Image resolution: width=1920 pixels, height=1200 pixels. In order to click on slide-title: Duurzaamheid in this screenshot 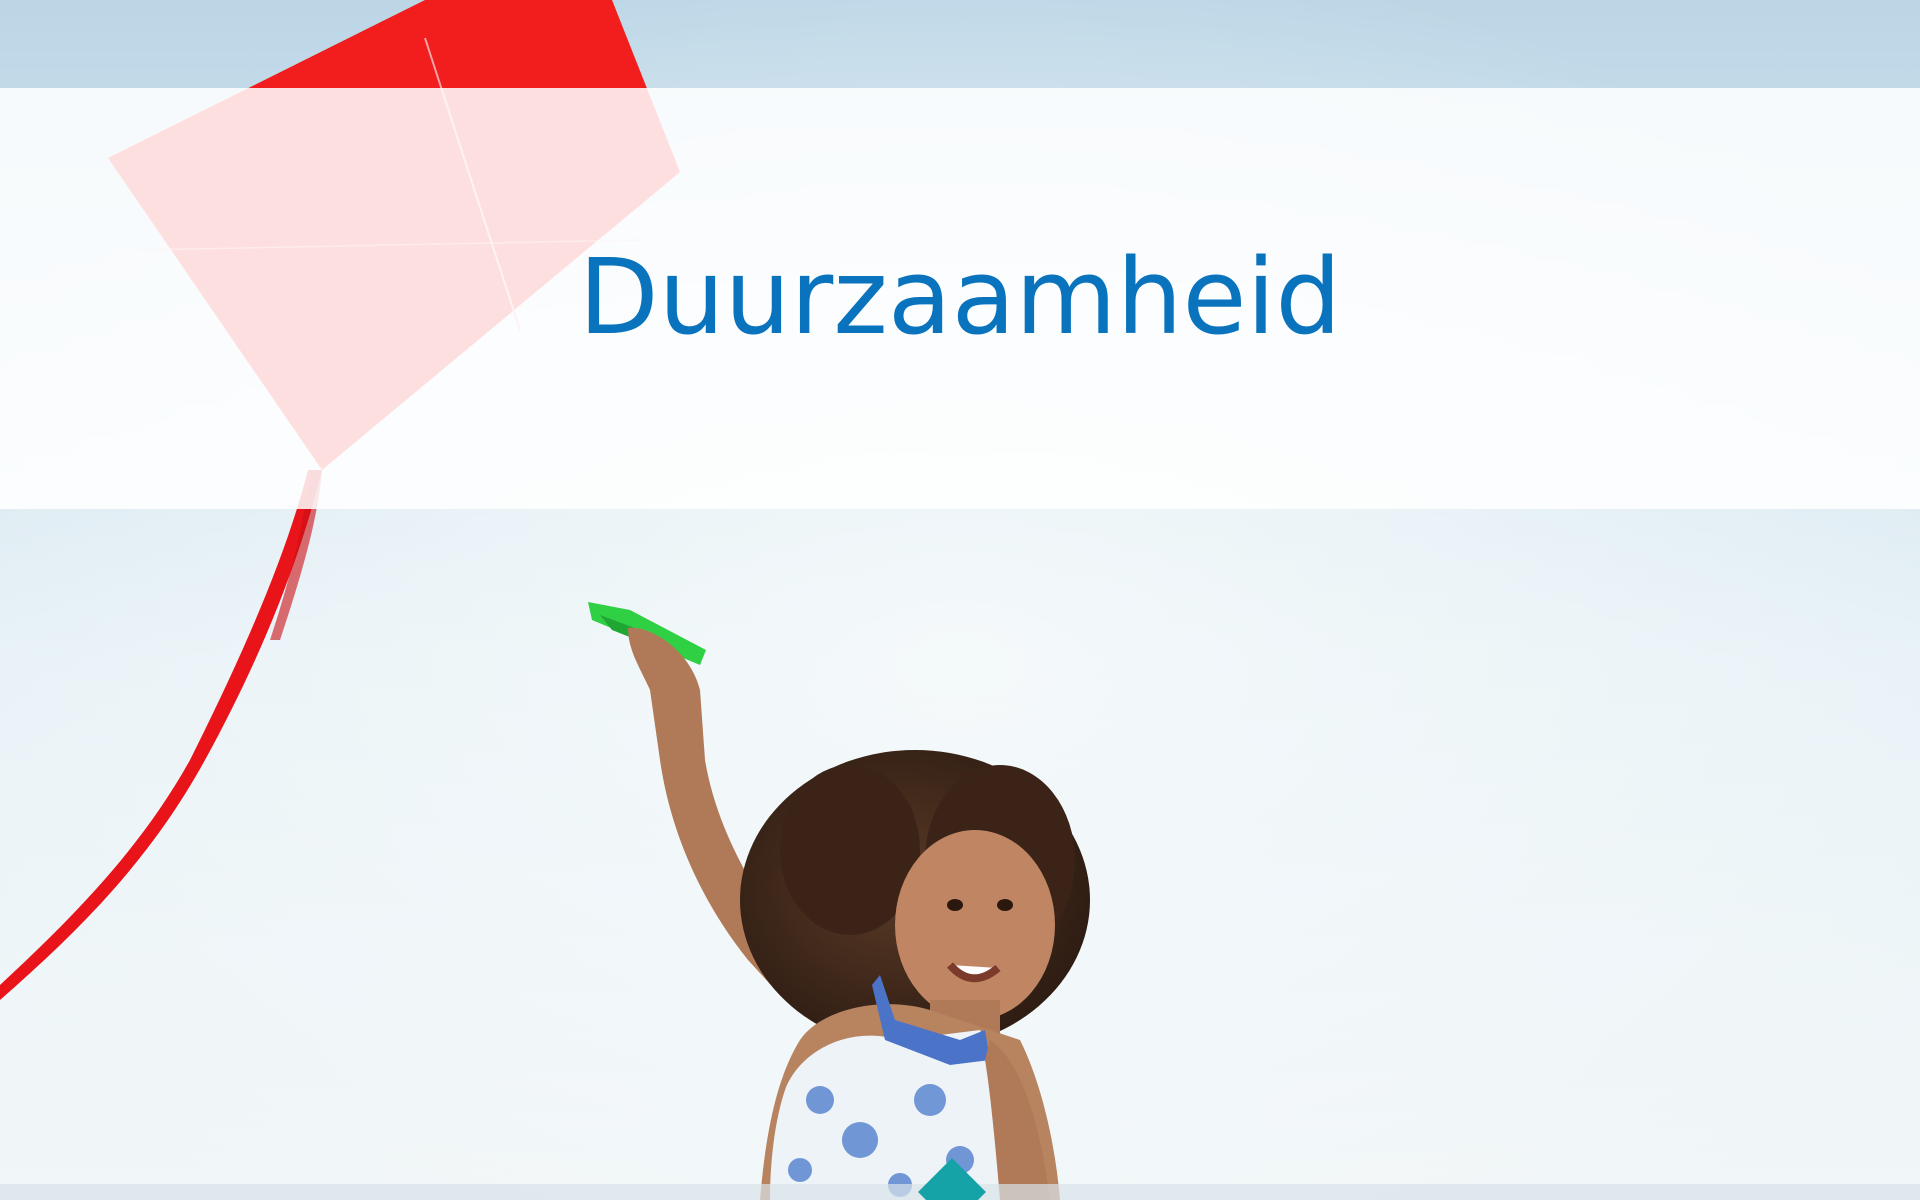, I will do `click(960, 297)`.